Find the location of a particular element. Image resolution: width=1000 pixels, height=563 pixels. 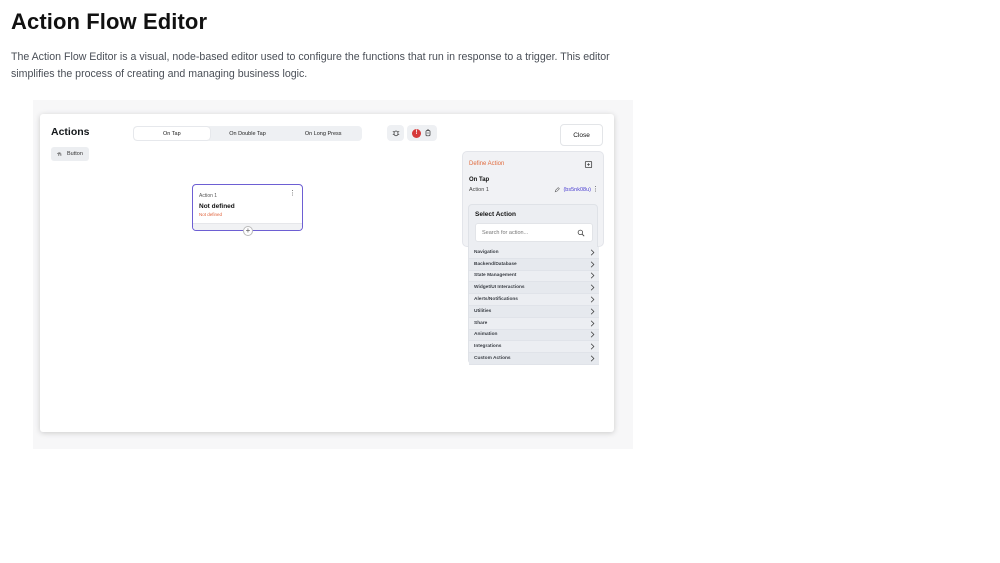

action-id: (bs5nk08u) is located at coordinates (572, 190).